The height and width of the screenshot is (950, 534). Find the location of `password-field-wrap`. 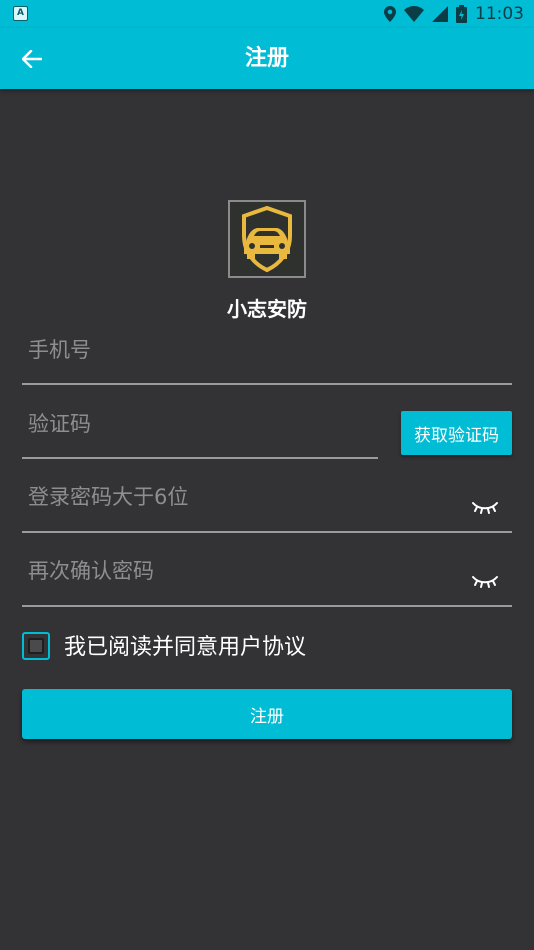

password-field-wrap is located at coordinates (243, 500).